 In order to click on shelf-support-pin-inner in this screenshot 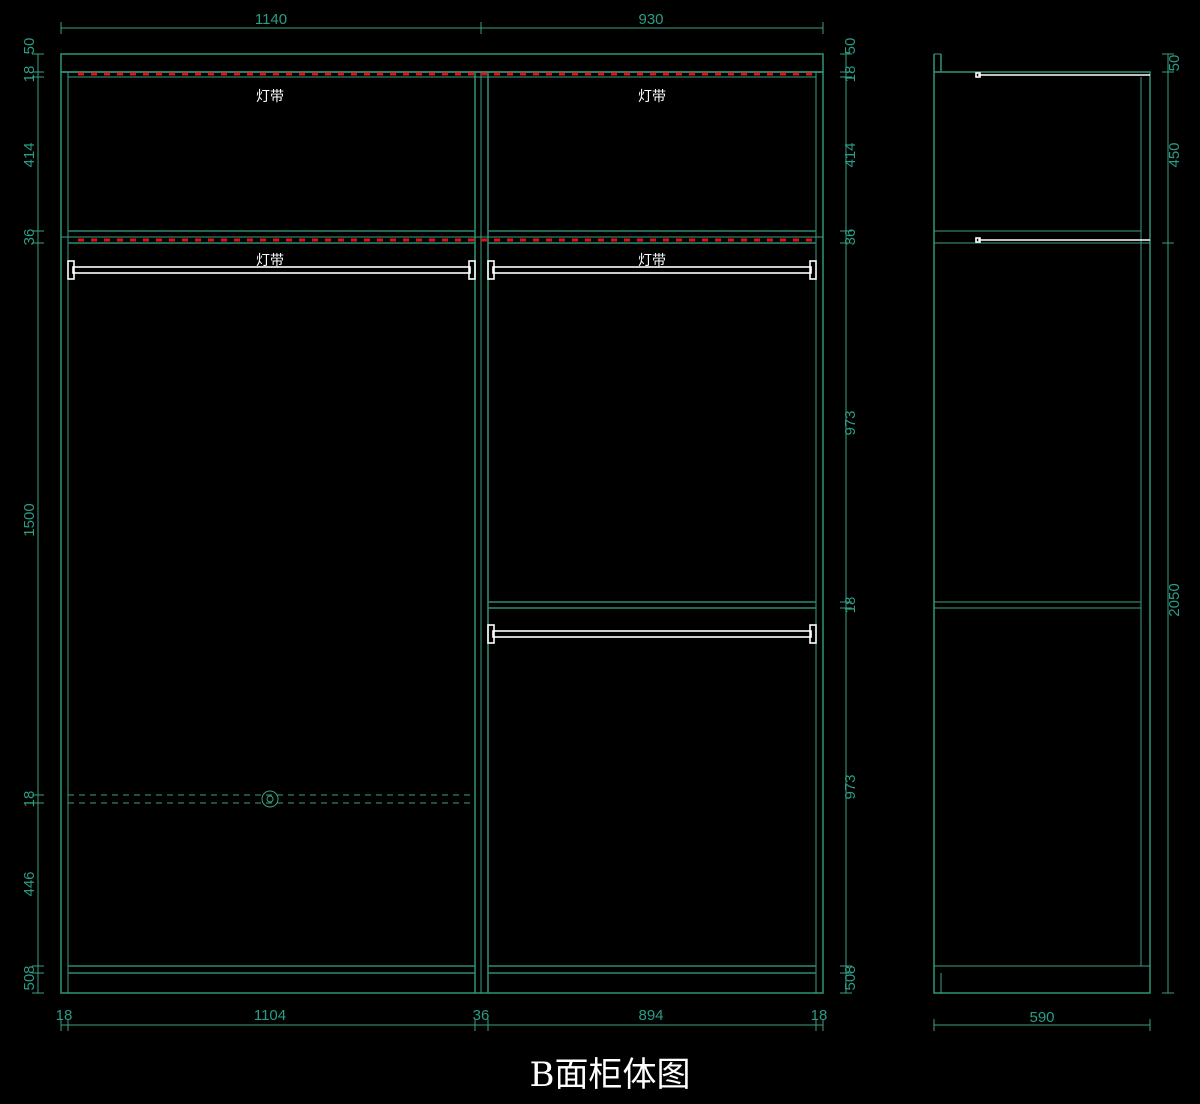, I will do `click(270, 799)`.